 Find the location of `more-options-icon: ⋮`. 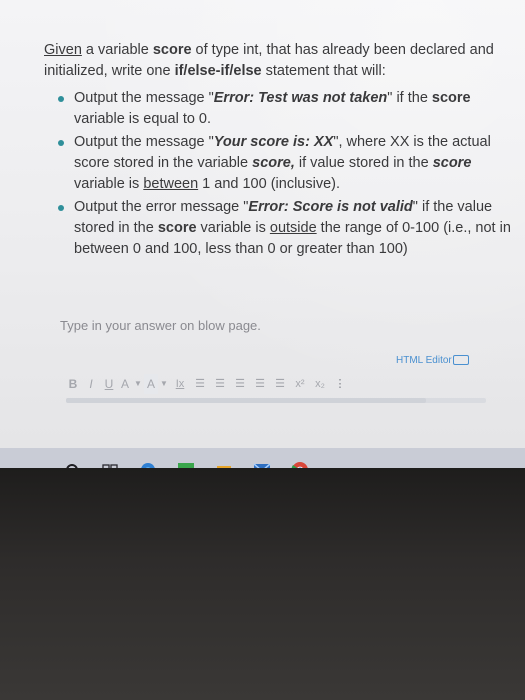

more-options-icon: ⋮ is located at coordinates (340, 384).